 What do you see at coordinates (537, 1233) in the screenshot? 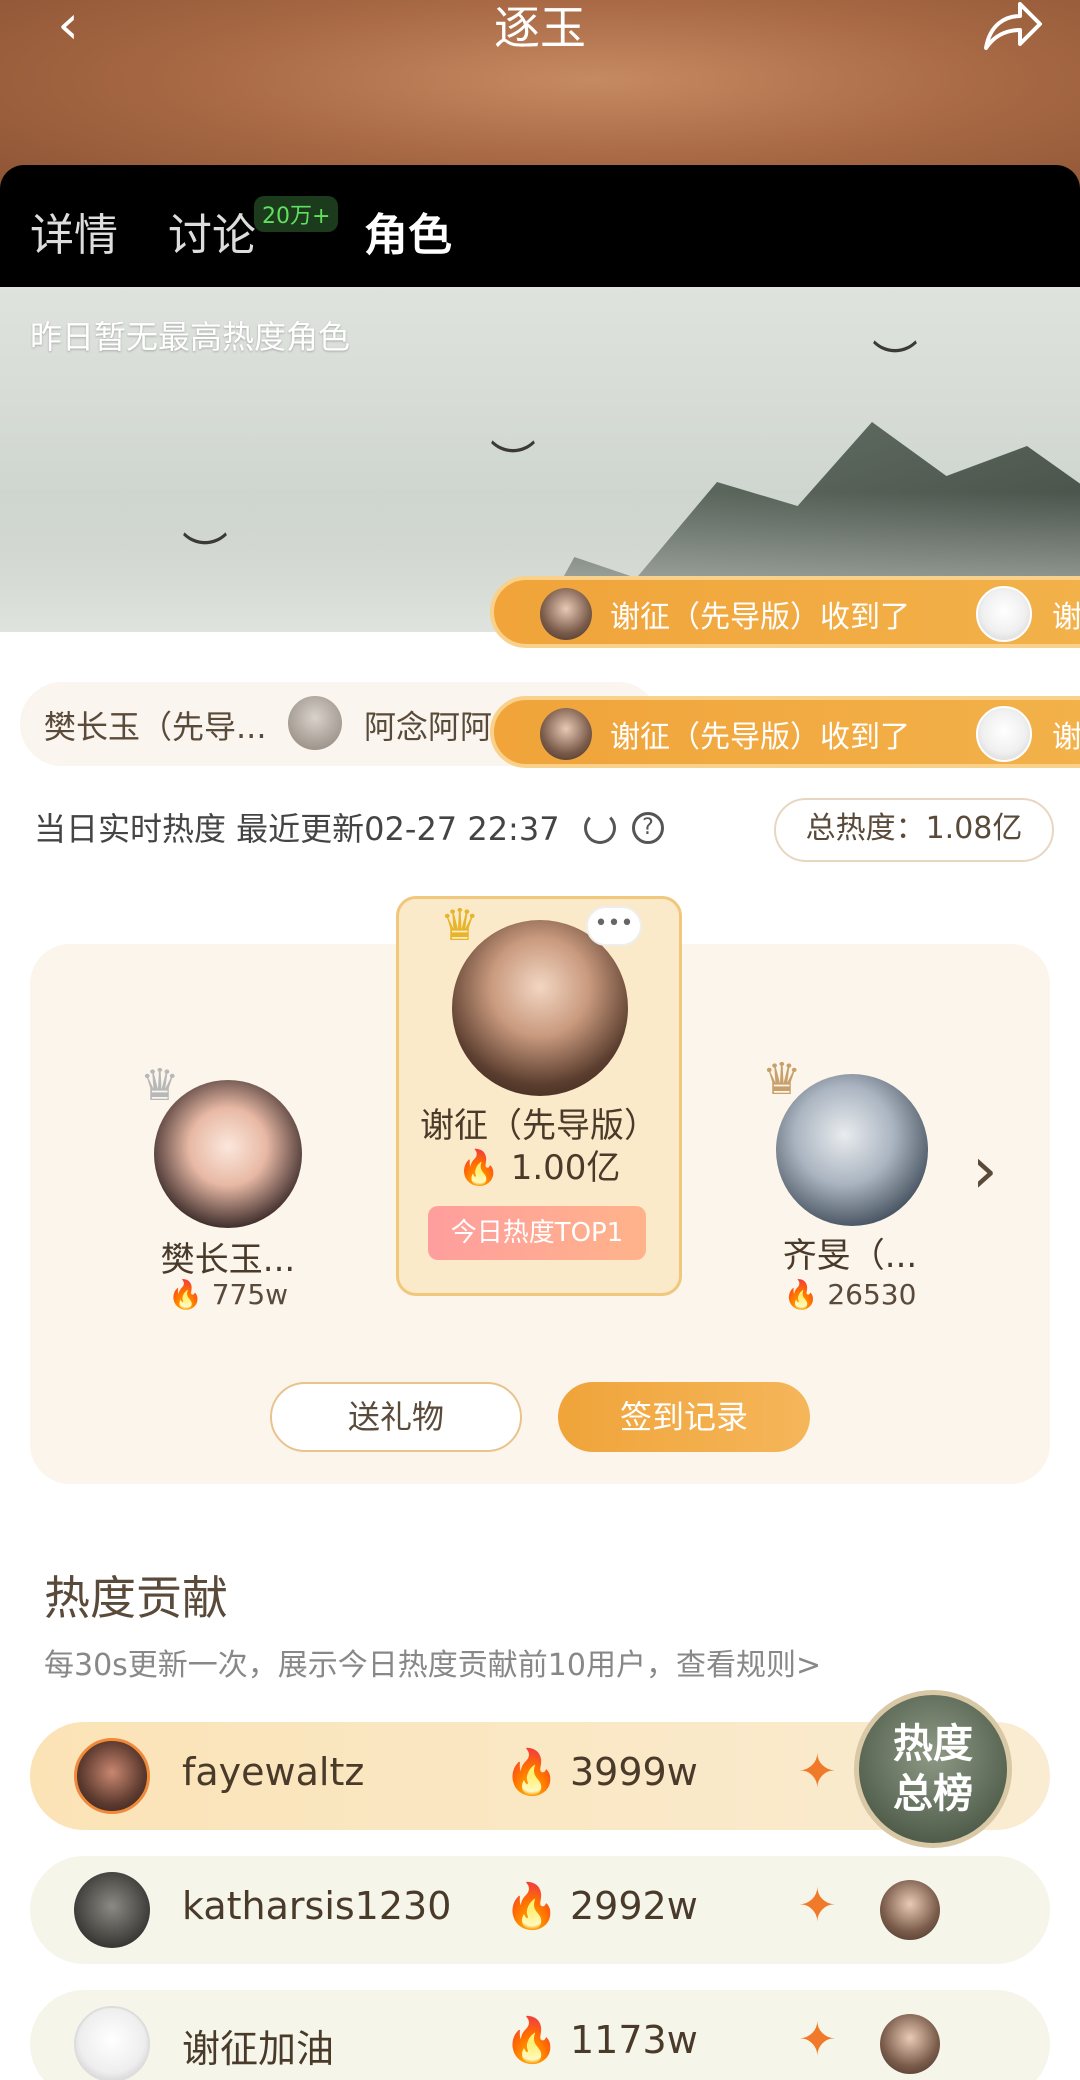
I see `top1-badge: 今日热度TOP1` at bounding box center [537, 1233].